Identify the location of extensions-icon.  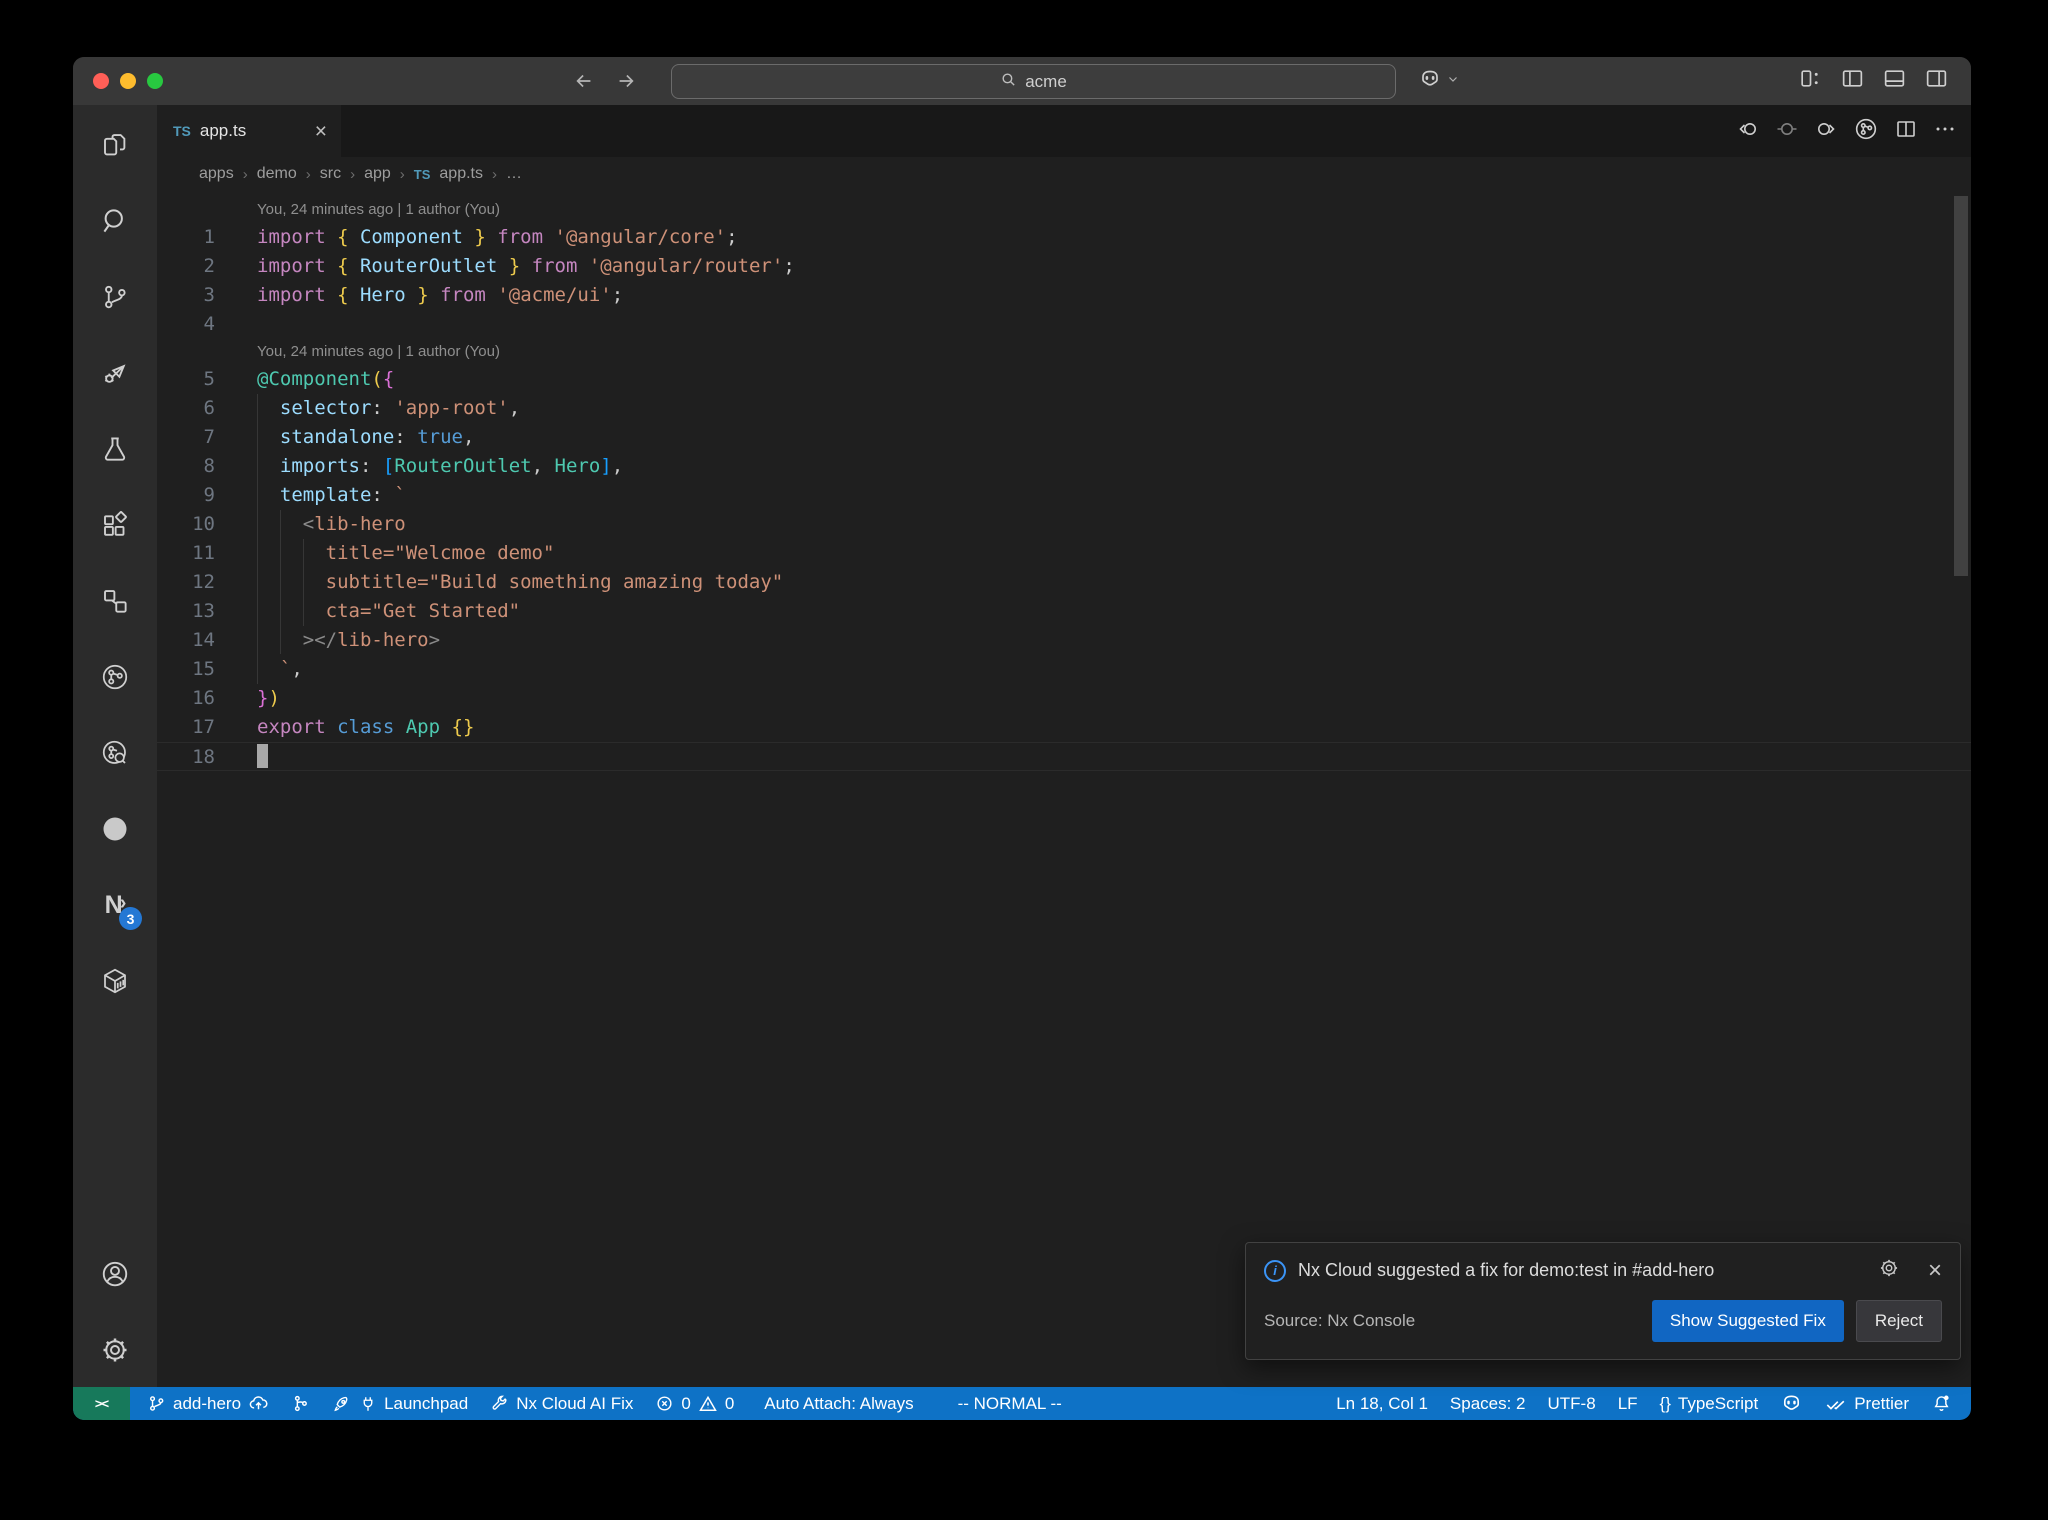
(115, 525).